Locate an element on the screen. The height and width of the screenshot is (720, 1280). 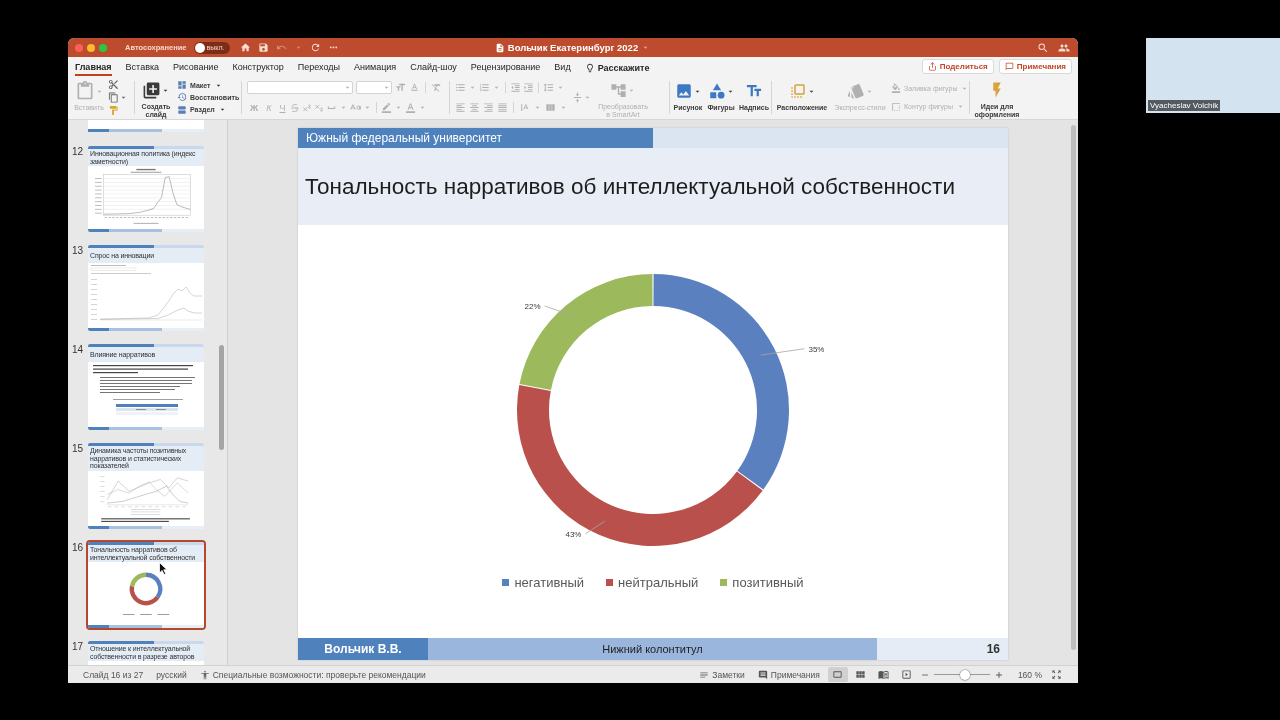
save-icon is located at coordinates (263, 47).